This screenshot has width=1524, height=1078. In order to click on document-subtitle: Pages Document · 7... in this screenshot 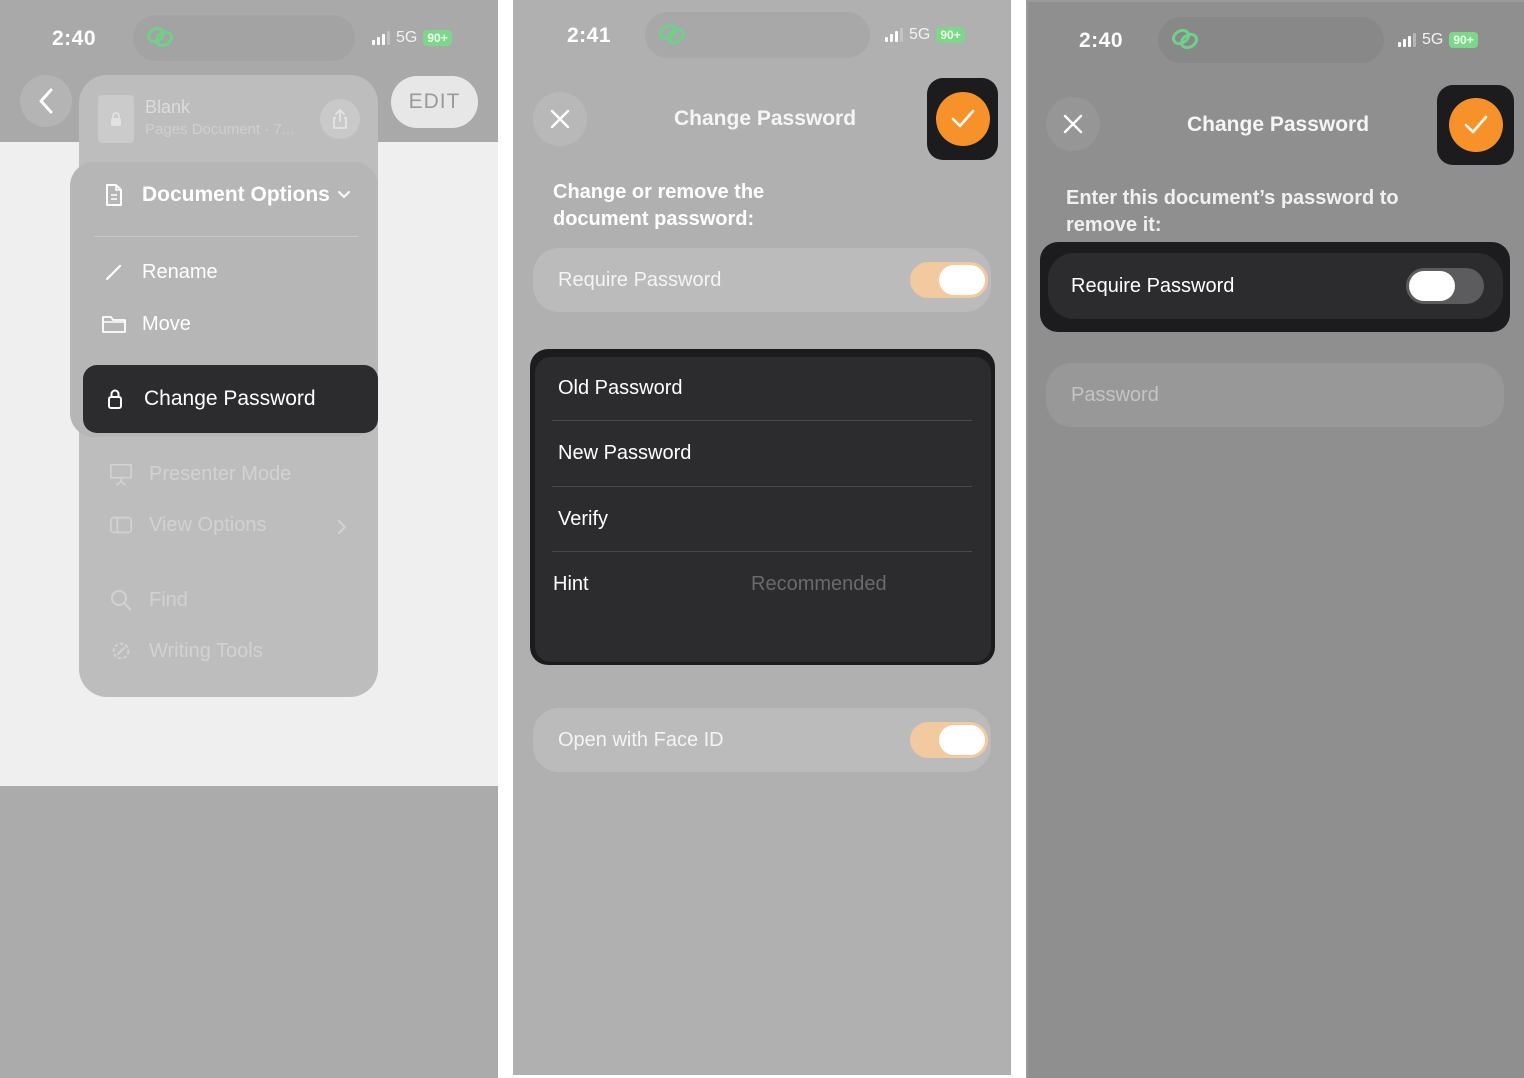, I will do `click(220, 129)`.